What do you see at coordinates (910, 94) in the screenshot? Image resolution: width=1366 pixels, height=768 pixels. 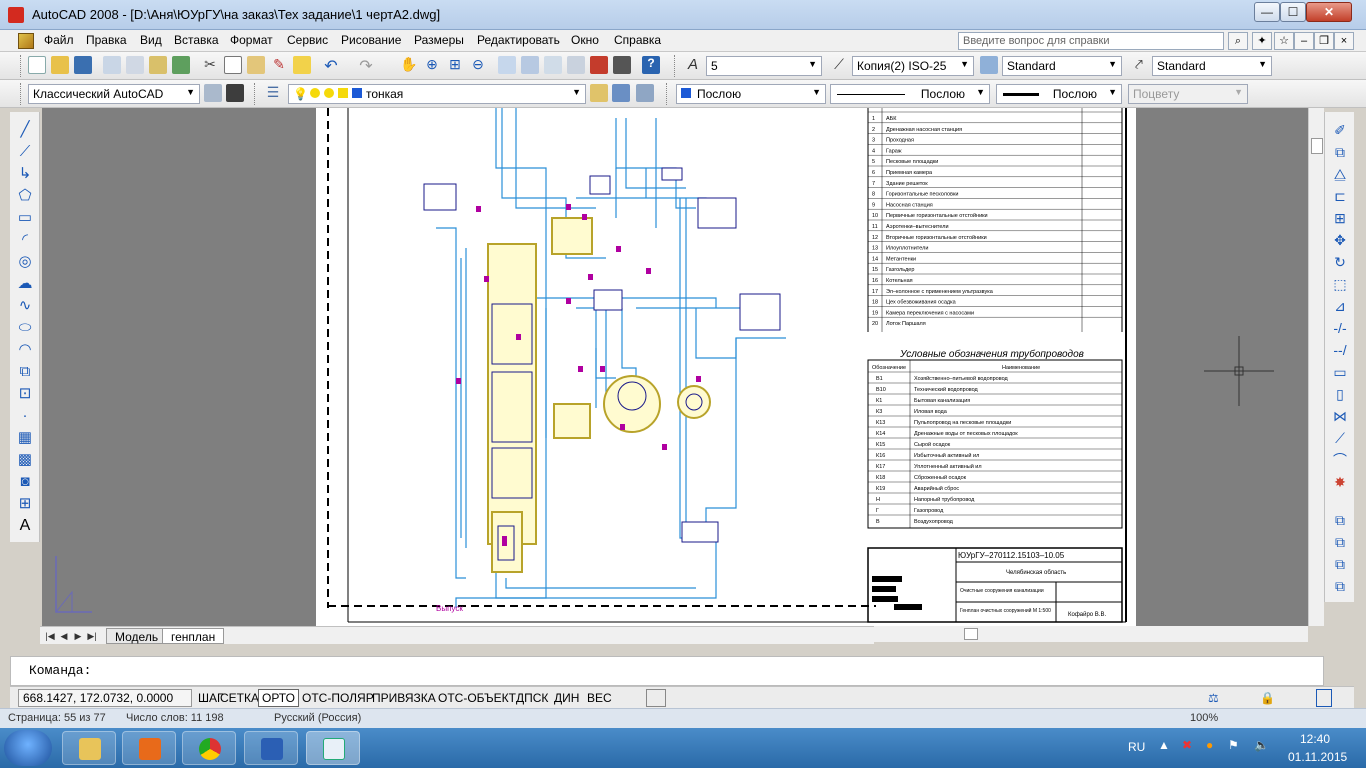 I see `linetype-select: Послою ▼` at bounding box center [910, 94].